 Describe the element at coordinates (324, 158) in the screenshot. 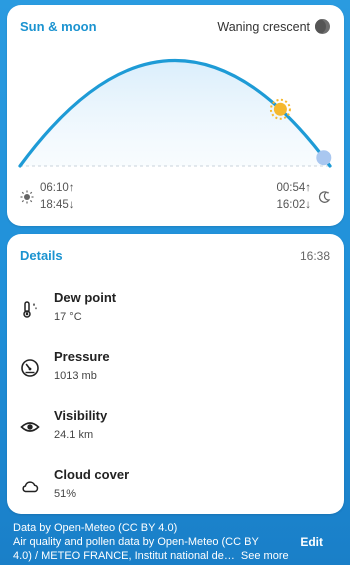

I see `moon-position-icon` at that location.